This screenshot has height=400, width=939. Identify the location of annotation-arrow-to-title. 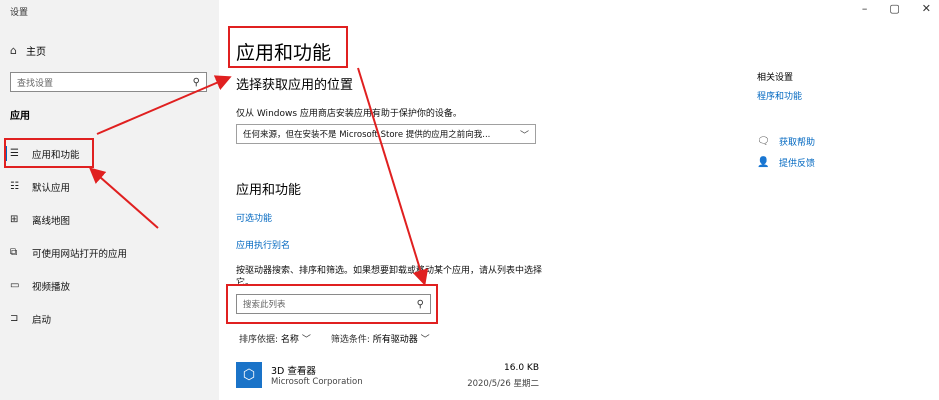
(164, 105).